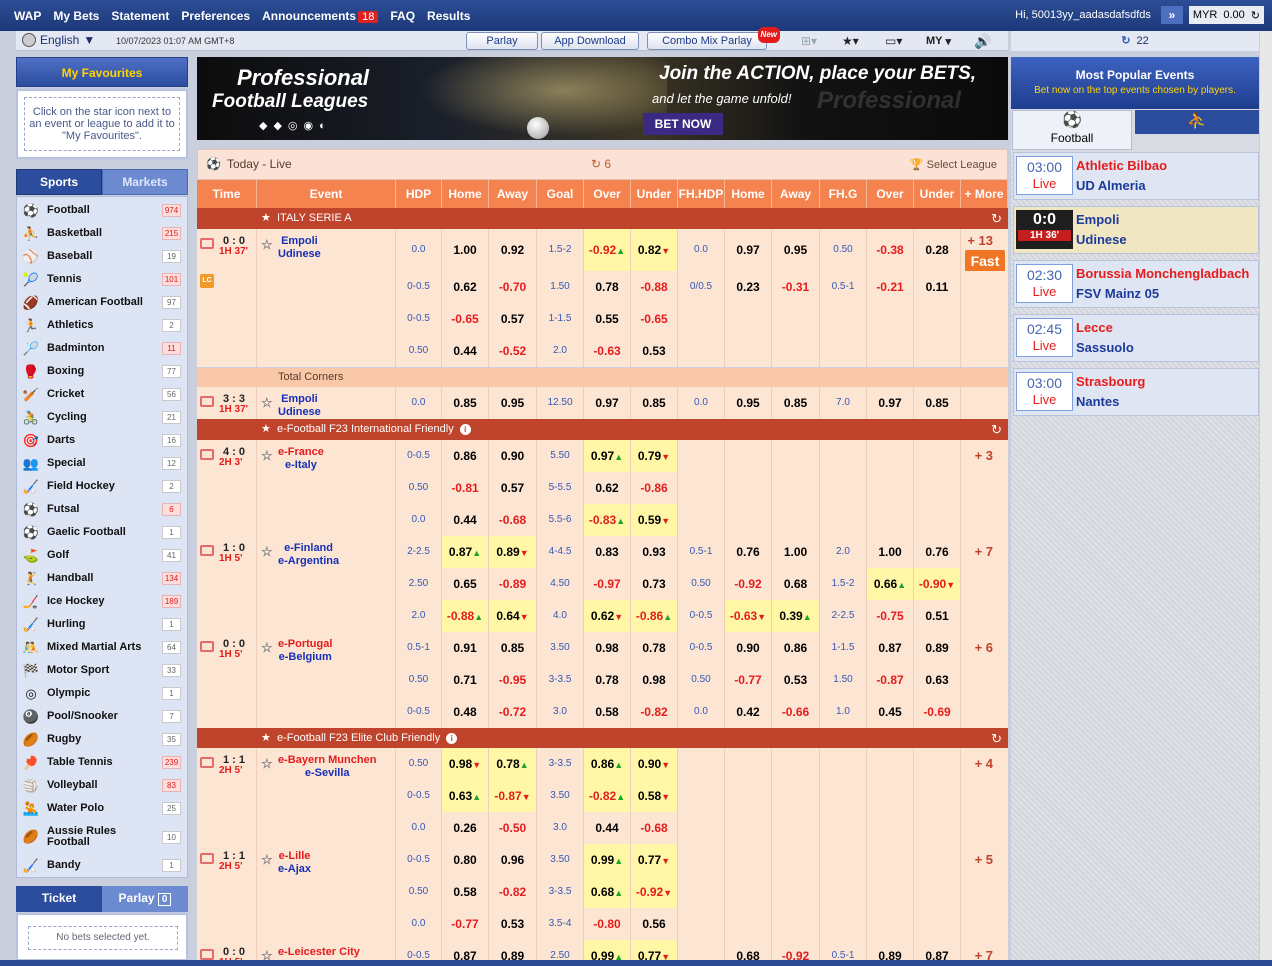 The image size is (1272, 966). I want to click on tab-popular-football: ⚽ Football, so click(1072, 130).